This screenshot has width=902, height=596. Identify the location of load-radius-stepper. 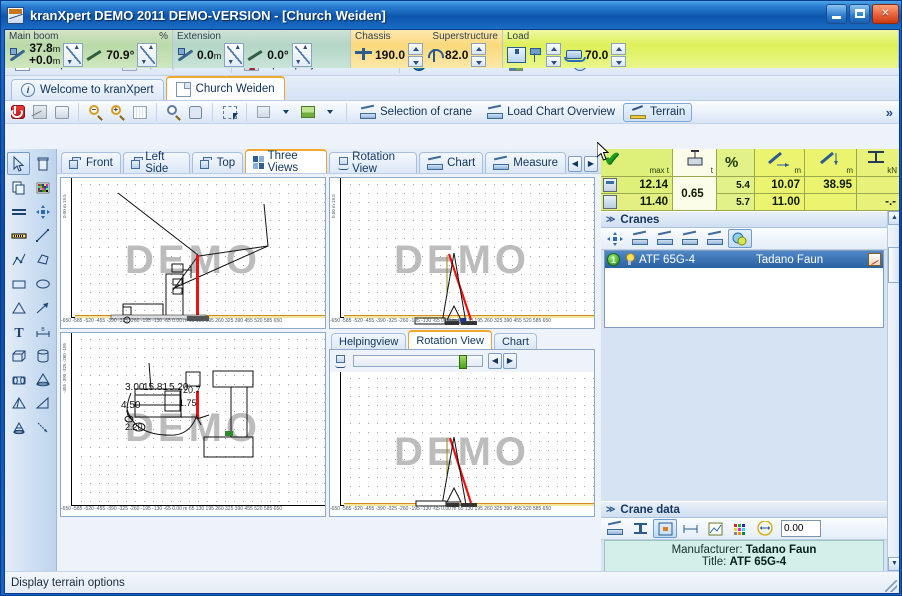
(619, 55).